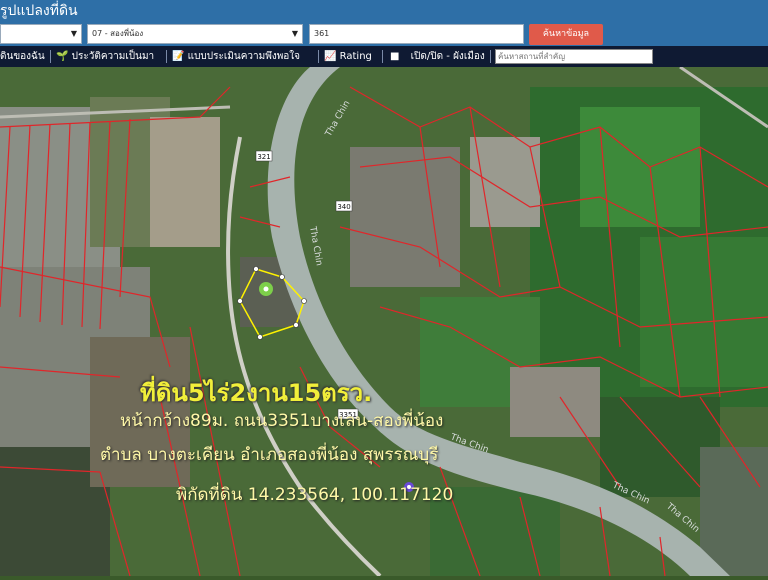 This screenshot has width=768, height=580. What do you see at coordinates (416, 34) in the screenshot?
I see `parcel-number-input: 361` at bounding box center [416, 34].